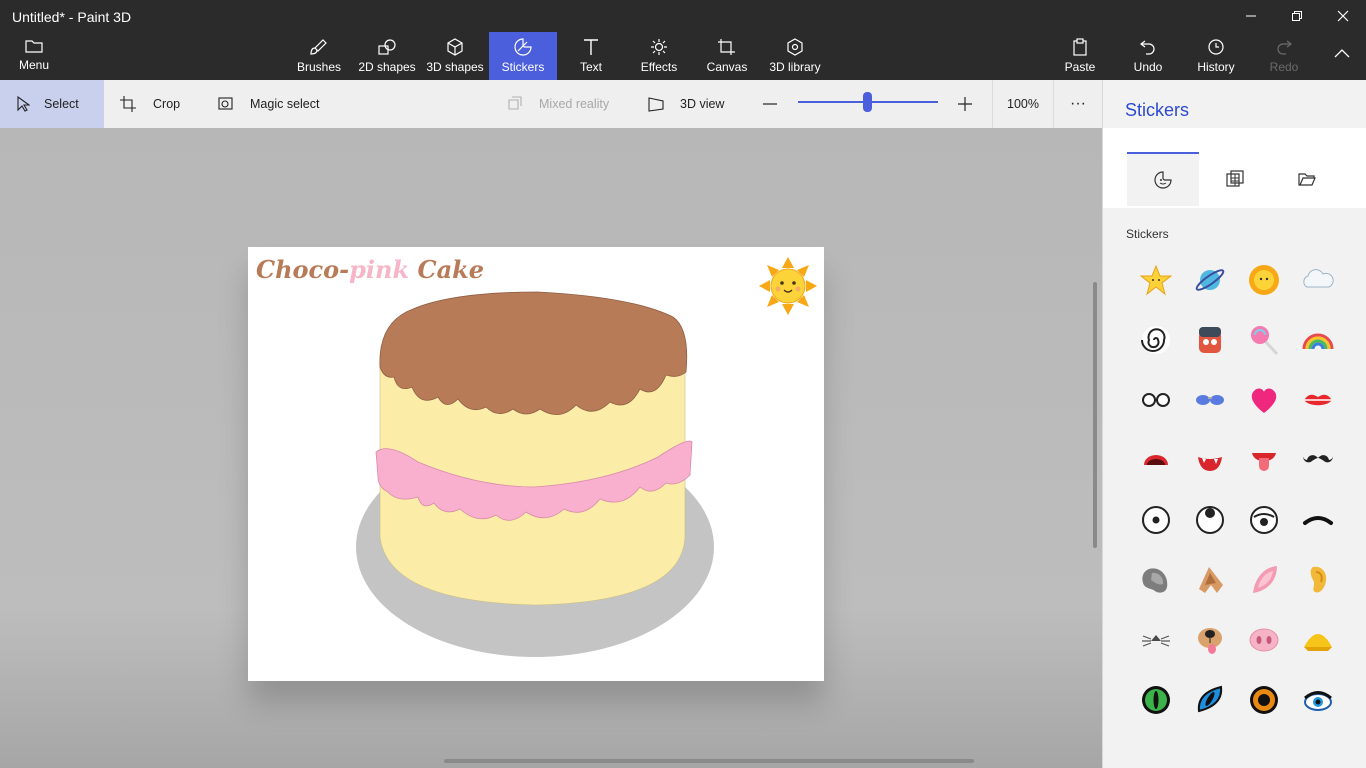 This screenshot has width=1366, height=768. I want to click on more-icon: ···, so click(1078, 103).